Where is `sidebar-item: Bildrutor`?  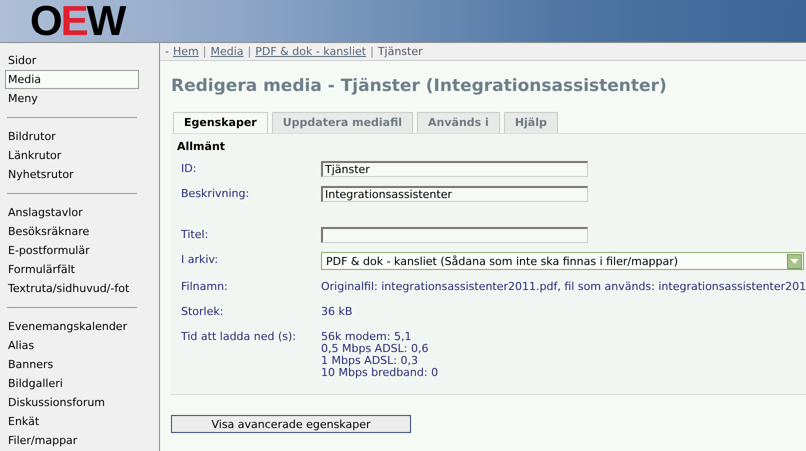 sidebar-item: Bildrutor is located at coordinates (72, 136).